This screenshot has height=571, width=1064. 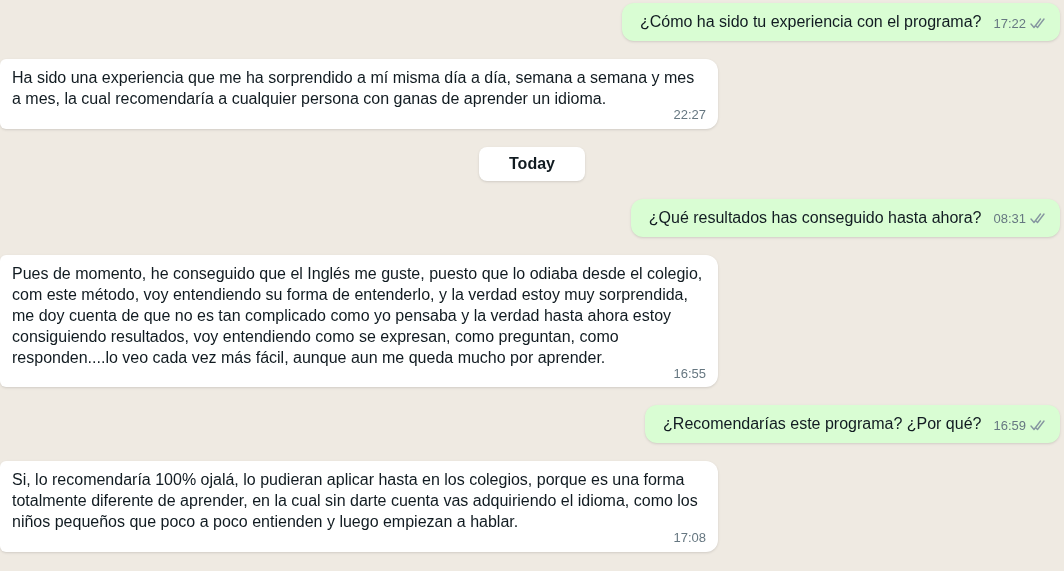 What do you see at coordinates (810, 22) in the screenshot?
I see `message-text: ¿Cómo ha sido tu experiencia con el programa?` at bounding box center [810, 22].